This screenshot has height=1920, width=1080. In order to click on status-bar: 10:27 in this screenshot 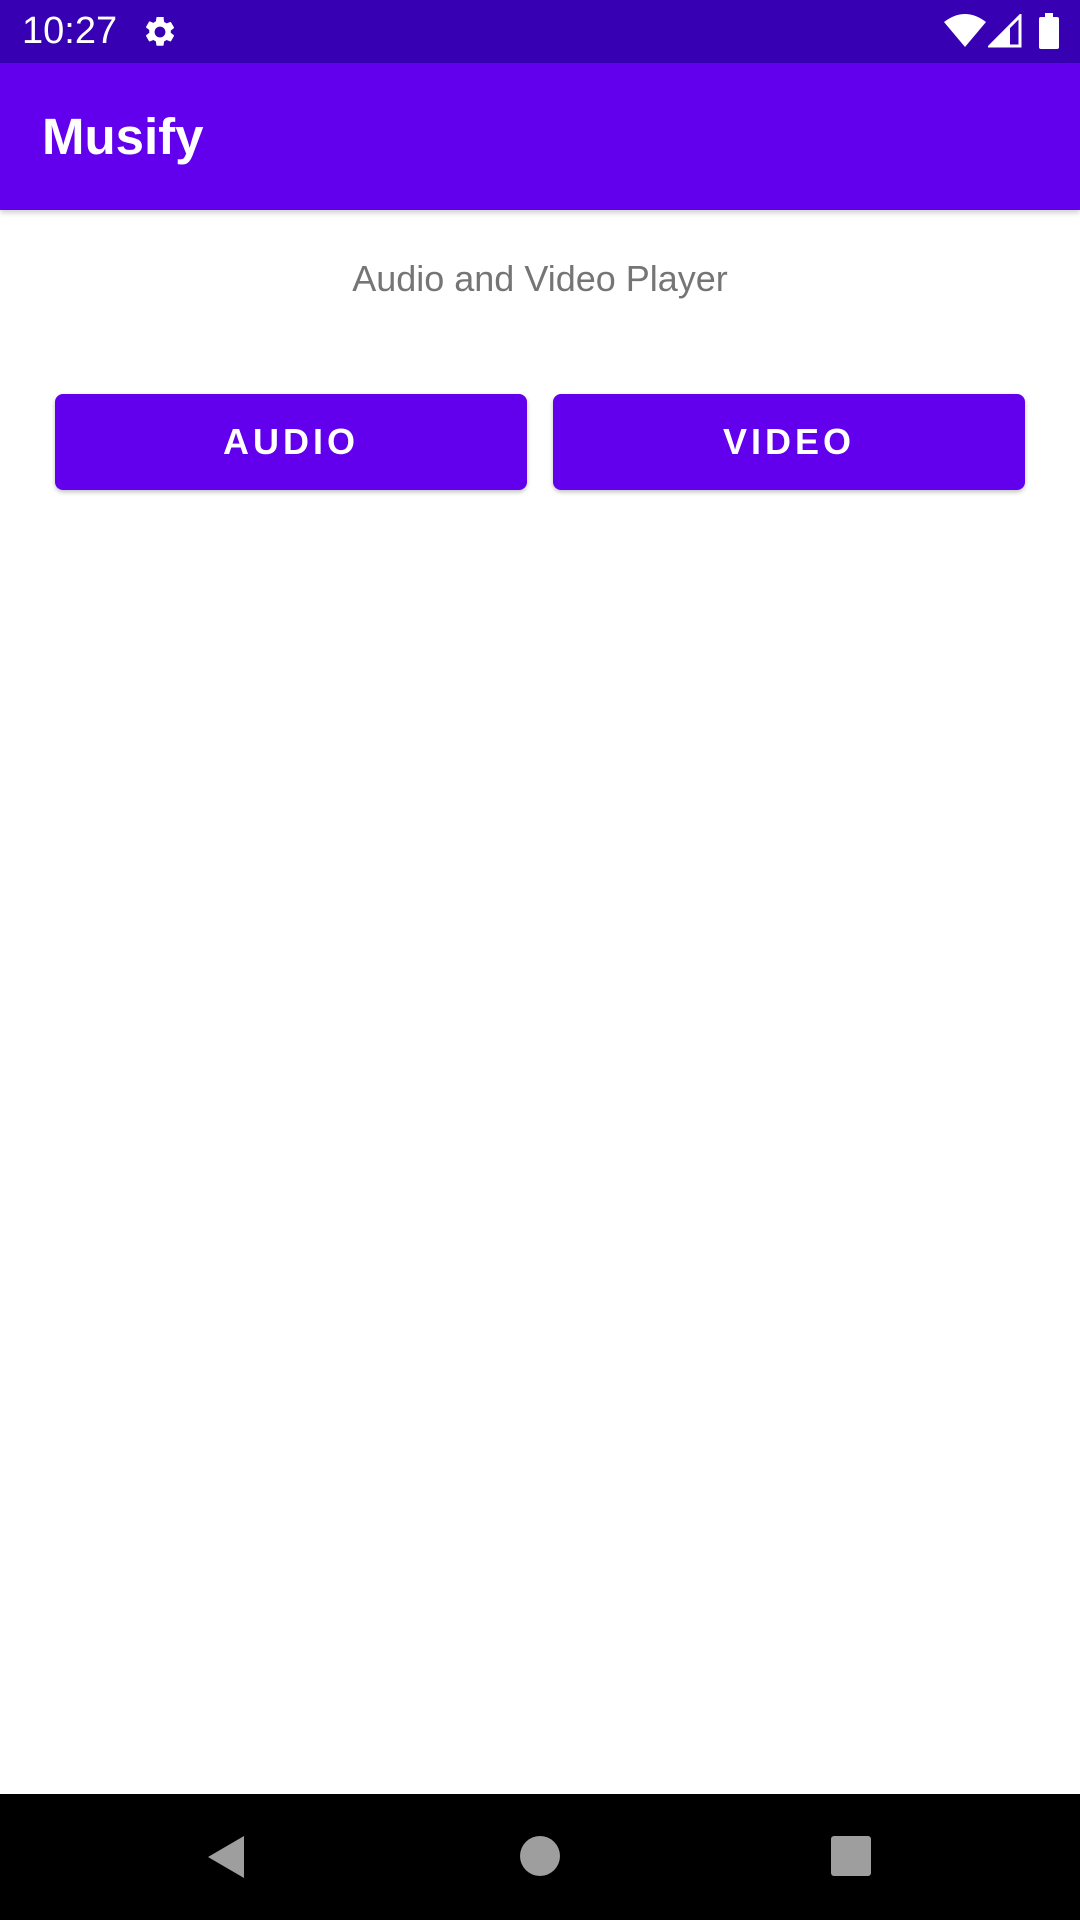, I will do `click(540, 31)`.